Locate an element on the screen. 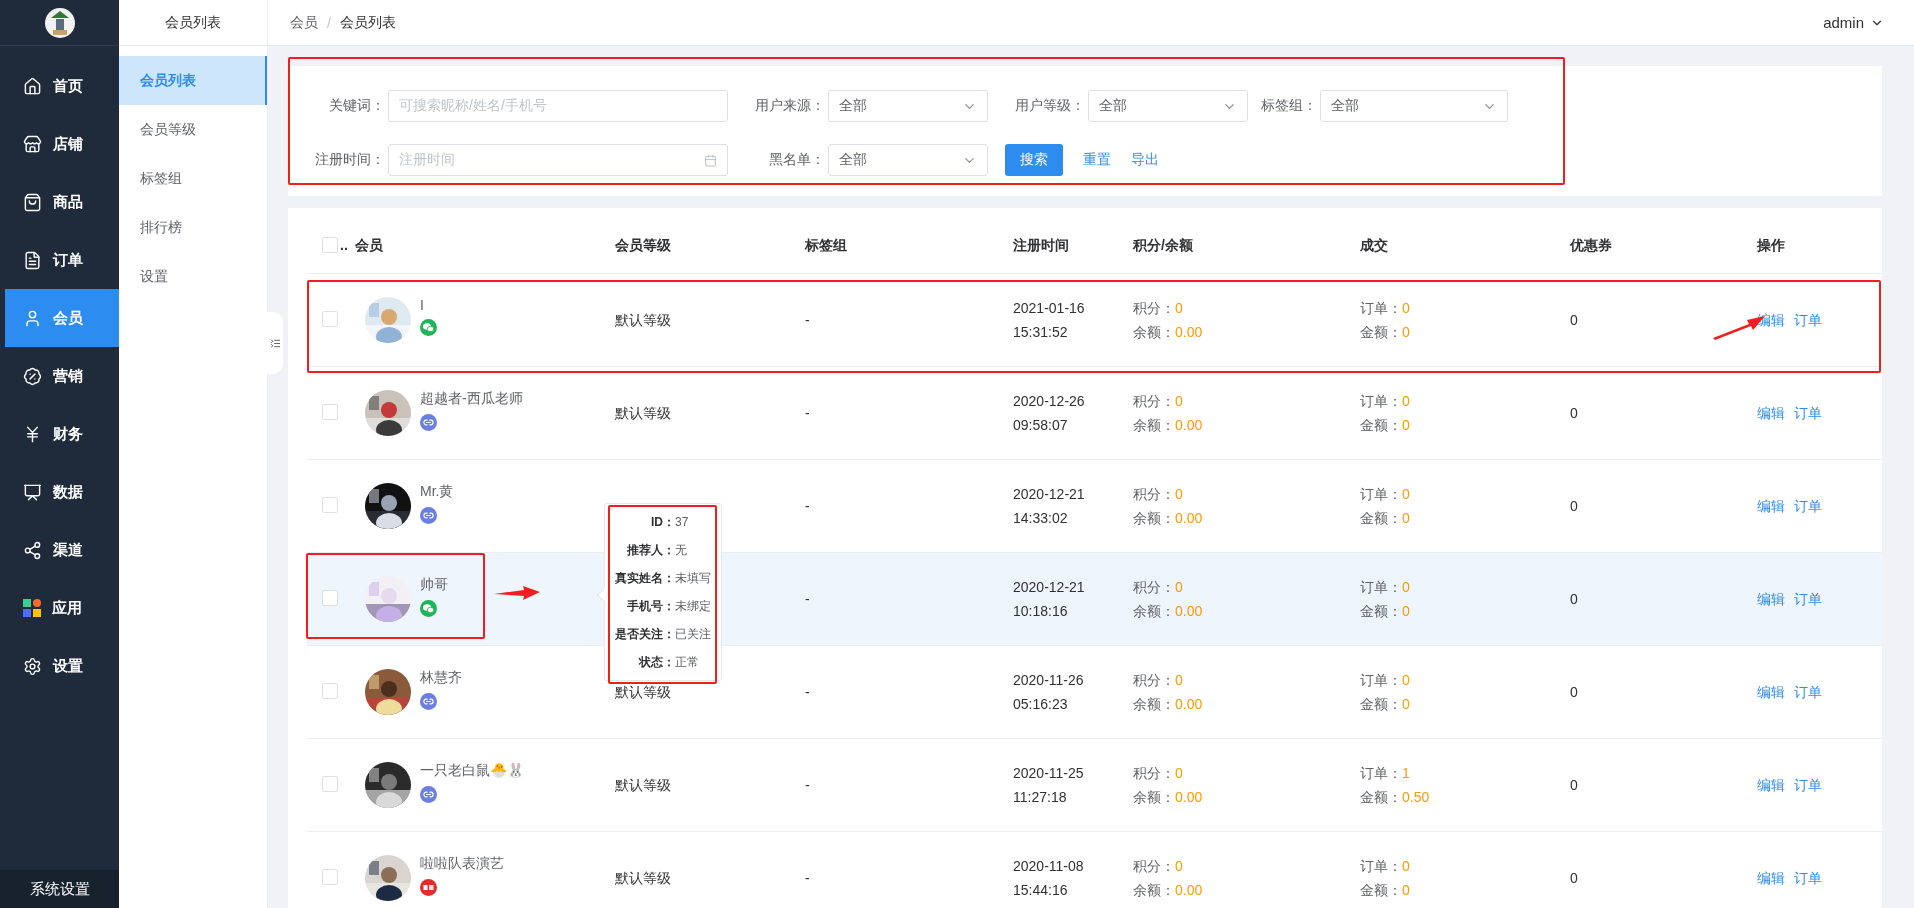  app-badge-icon is located at coordinates (428, 887).